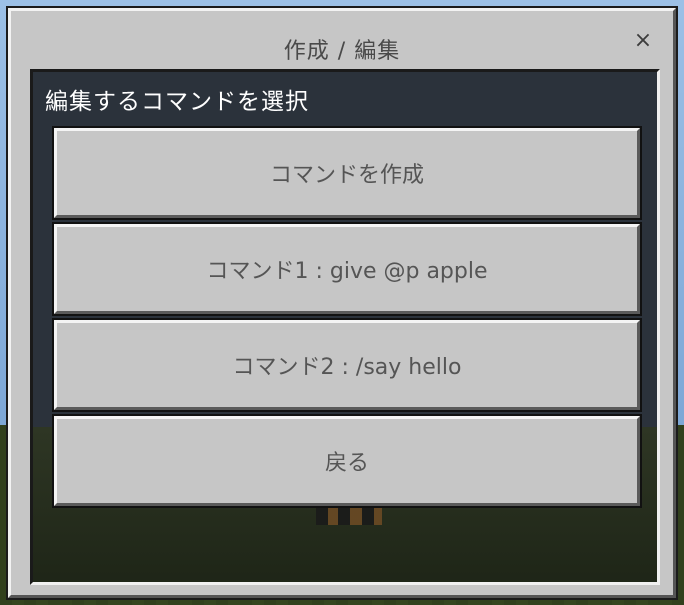 This screenshot has width=684, height=605. What do you see at coordinates (347, 269) in the screenshot?
I see `command-1-button: コマンド1 : give @p apple` at bounding box center [347, 269].